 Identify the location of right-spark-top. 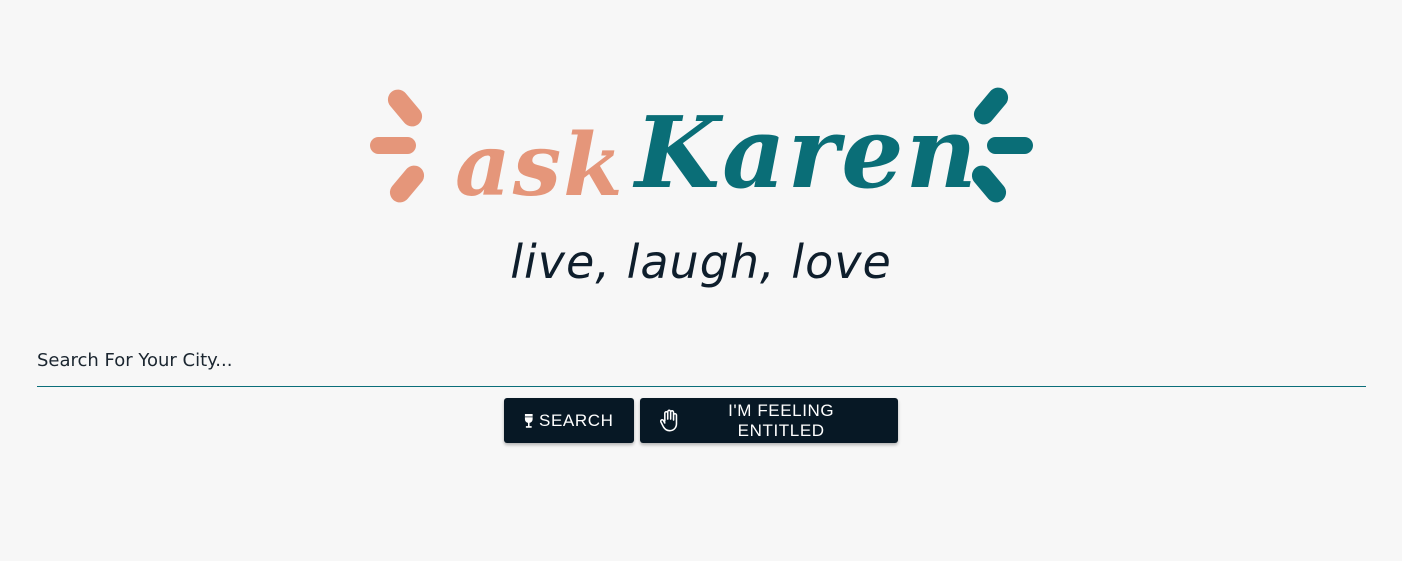
(991, 106).